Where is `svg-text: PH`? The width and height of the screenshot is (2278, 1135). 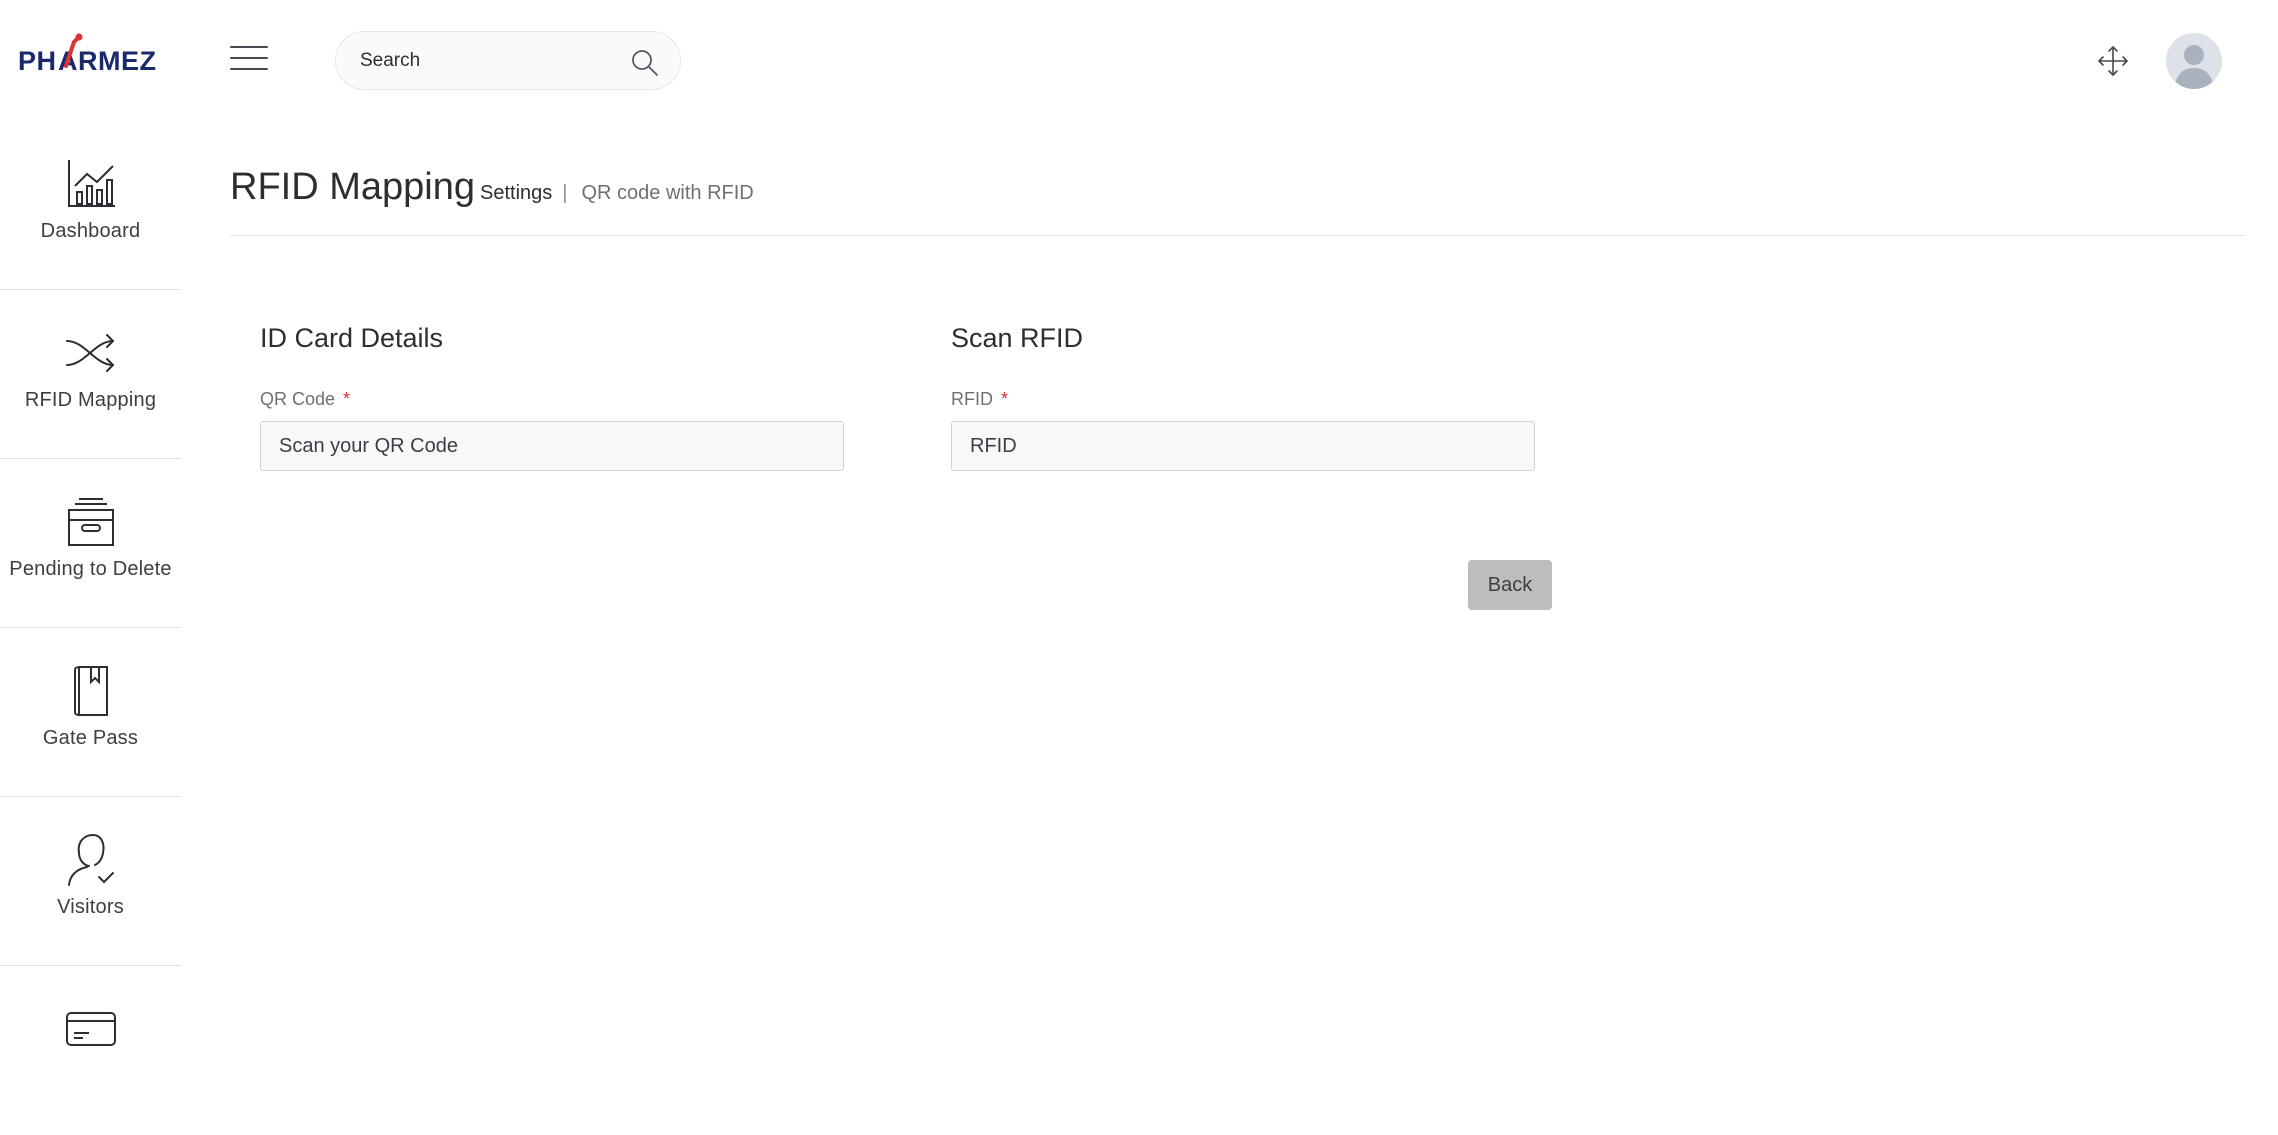 svg-text: PH is located at coordinates (37, 61).